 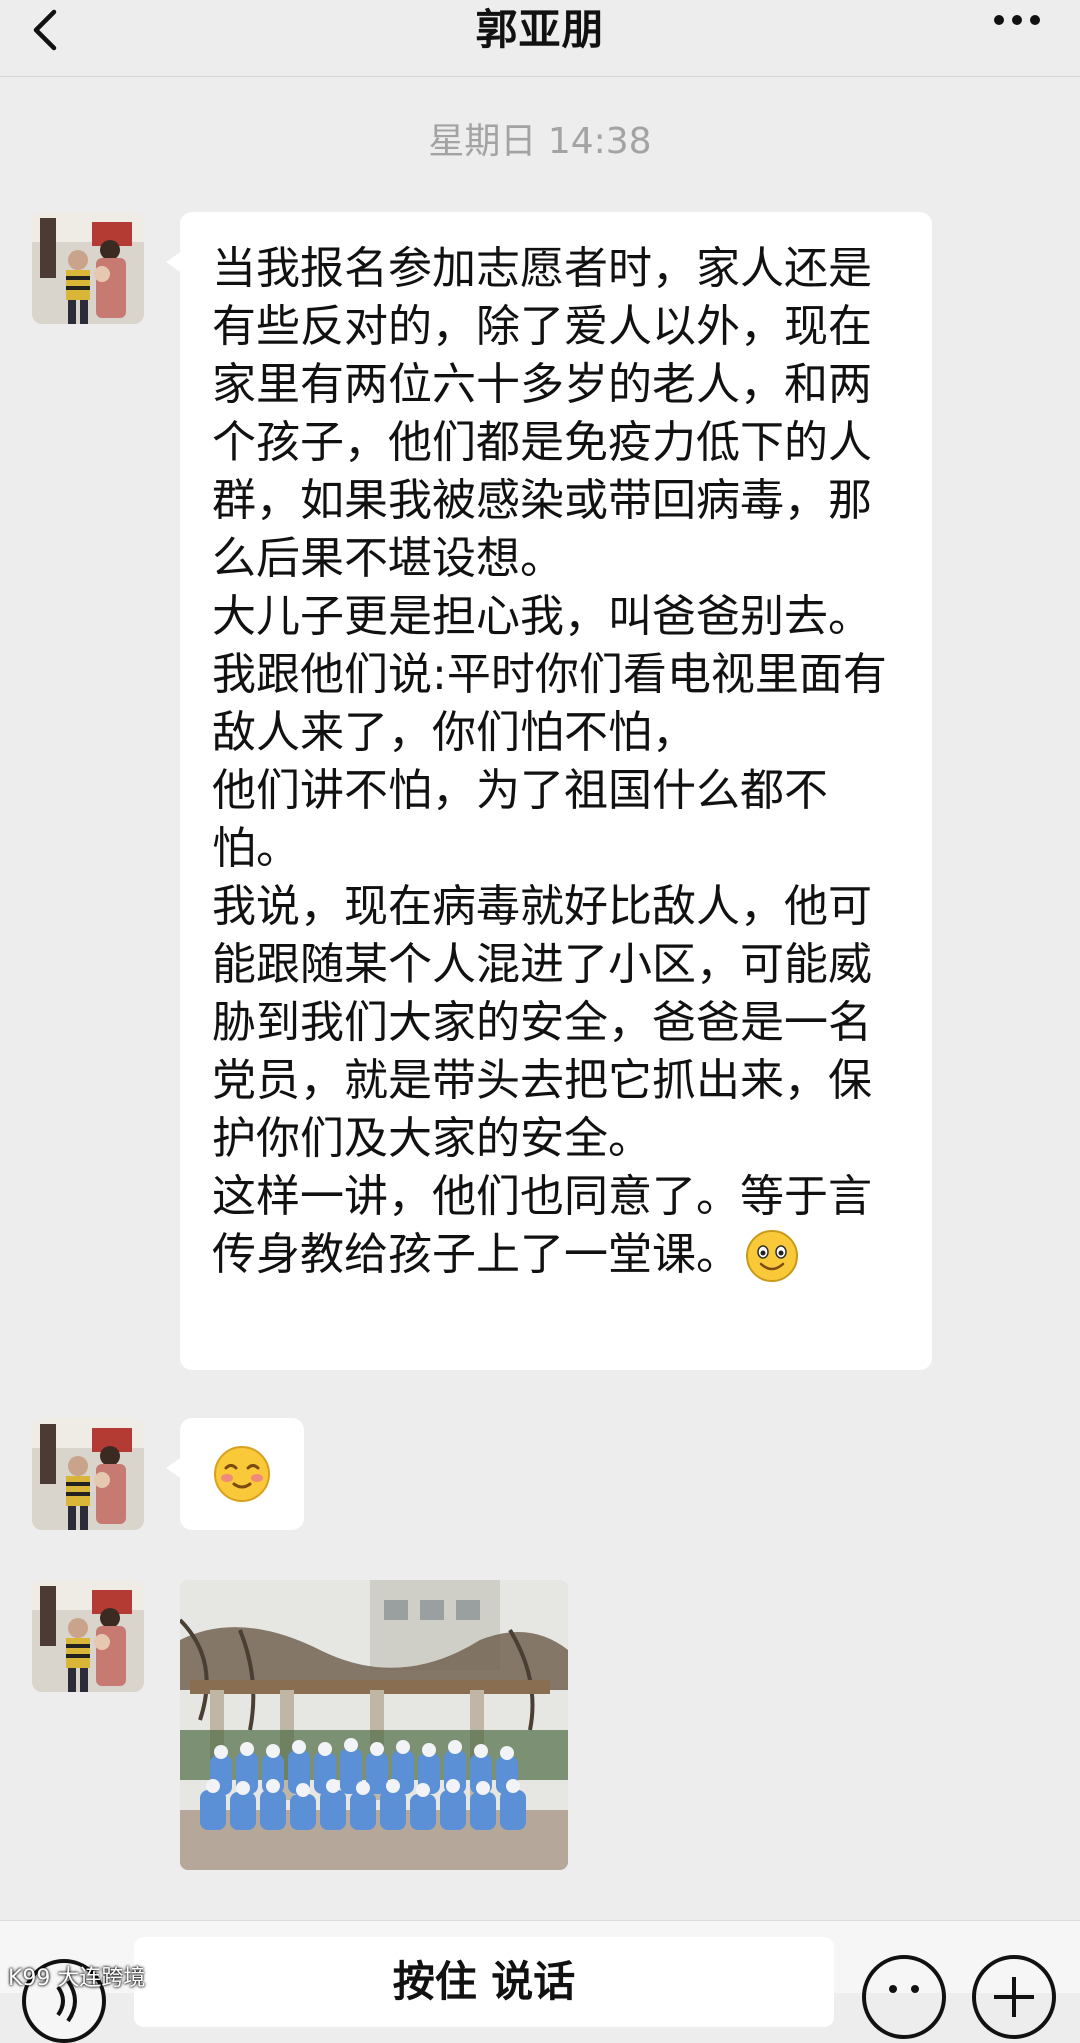 I want to click on blushing-smile-emoji-icon, so click(x=242, y=1474).